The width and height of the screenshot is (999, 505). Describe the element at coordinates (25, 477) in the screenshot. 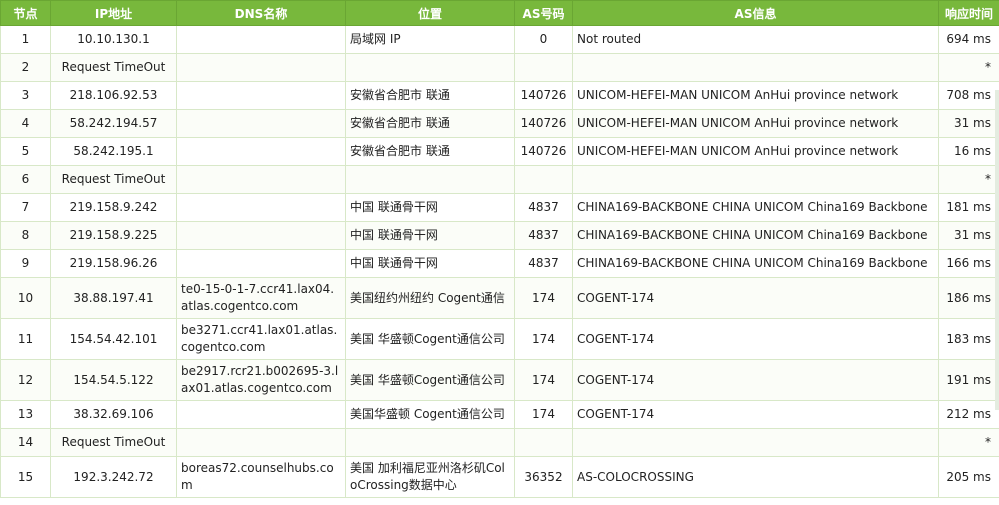

I see `hop-number-cell: 15` at that location.